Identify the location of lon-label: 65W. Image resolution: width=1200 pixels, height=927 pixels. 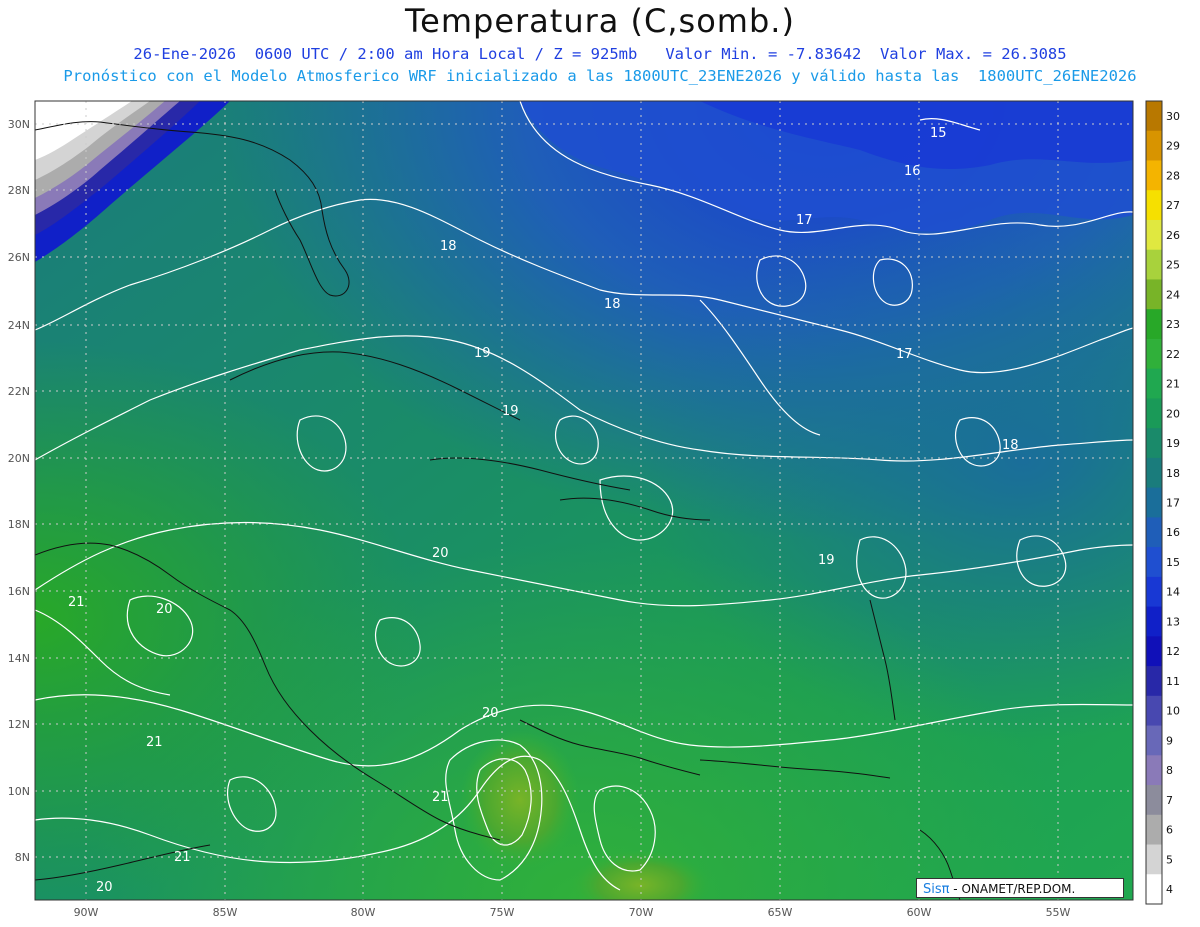
(780, 912).